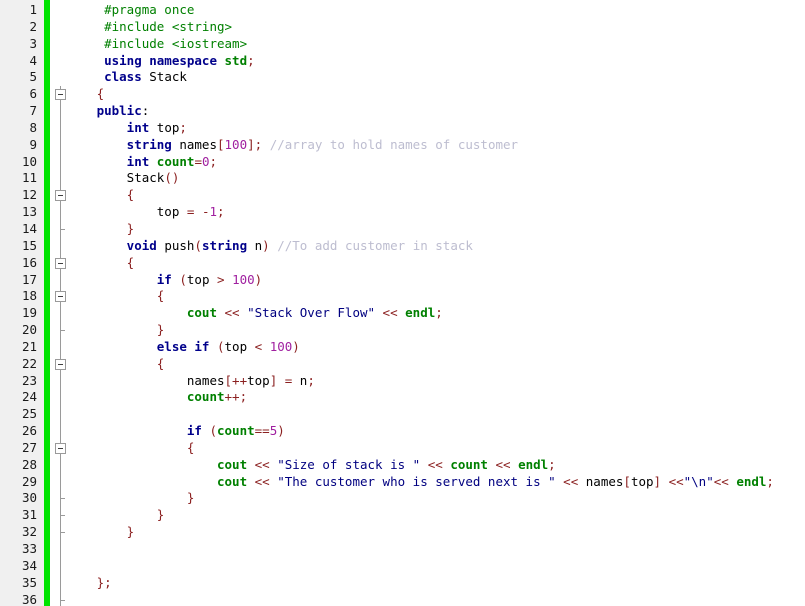 The image size is (805, 606). I want to click on code-line: class Stack, so click(437, 77).